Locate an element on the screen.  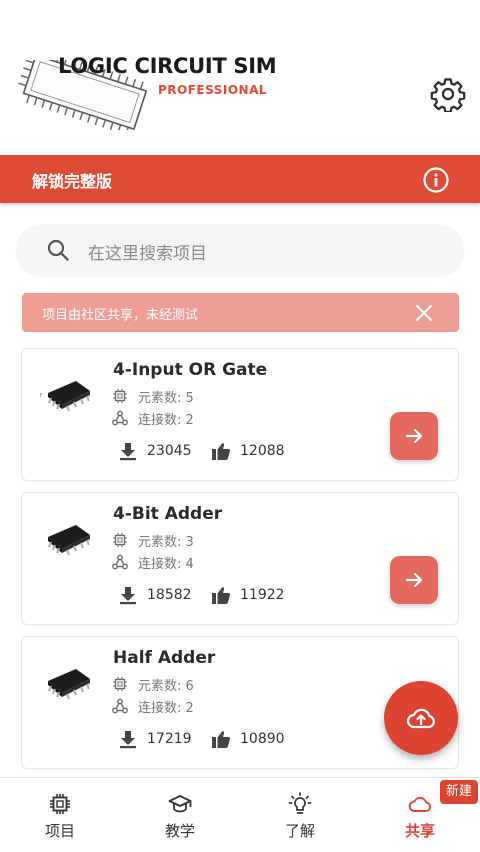
nav-label: 项目 is located at coordinates (59, 831).